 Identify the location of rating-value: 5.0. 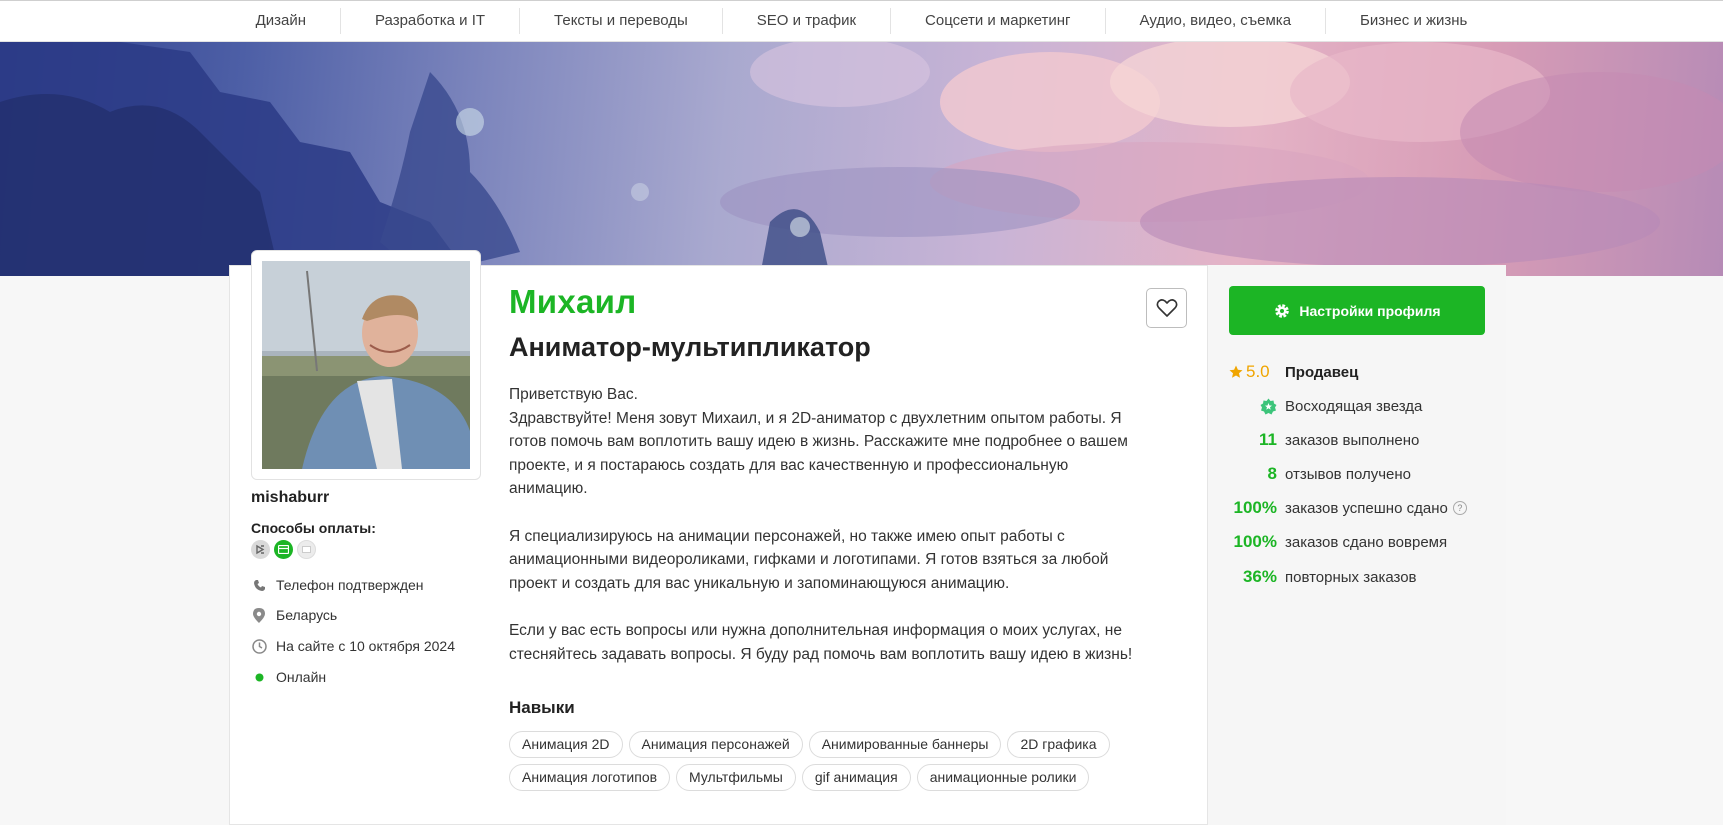
(1258, 371).